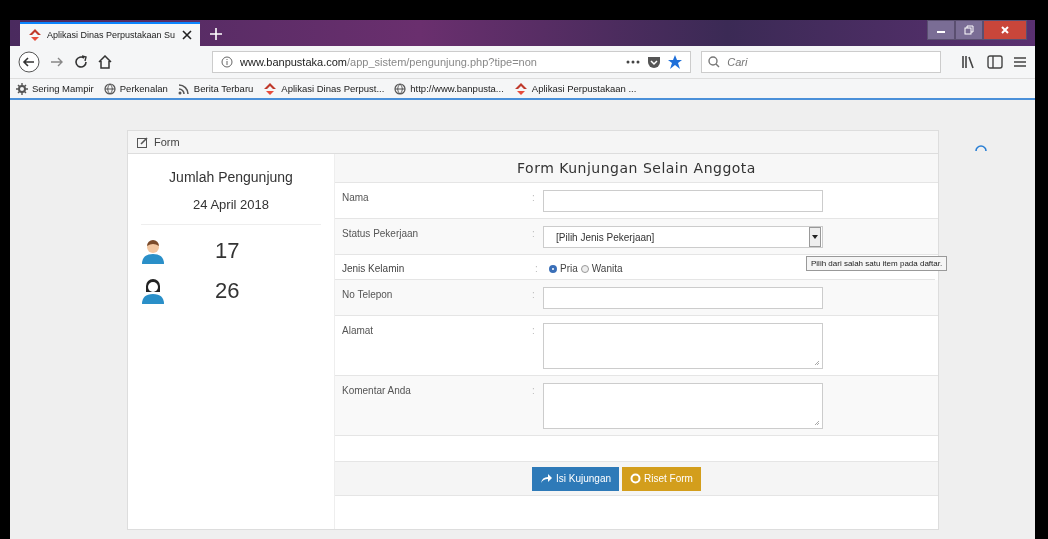 Image resolution: width=1048 pixels, height=539 pixels. What do you see at coordinates (355, 197) in the screenshot?
I see `field-label: Nama` at bounding box center [355, 197].